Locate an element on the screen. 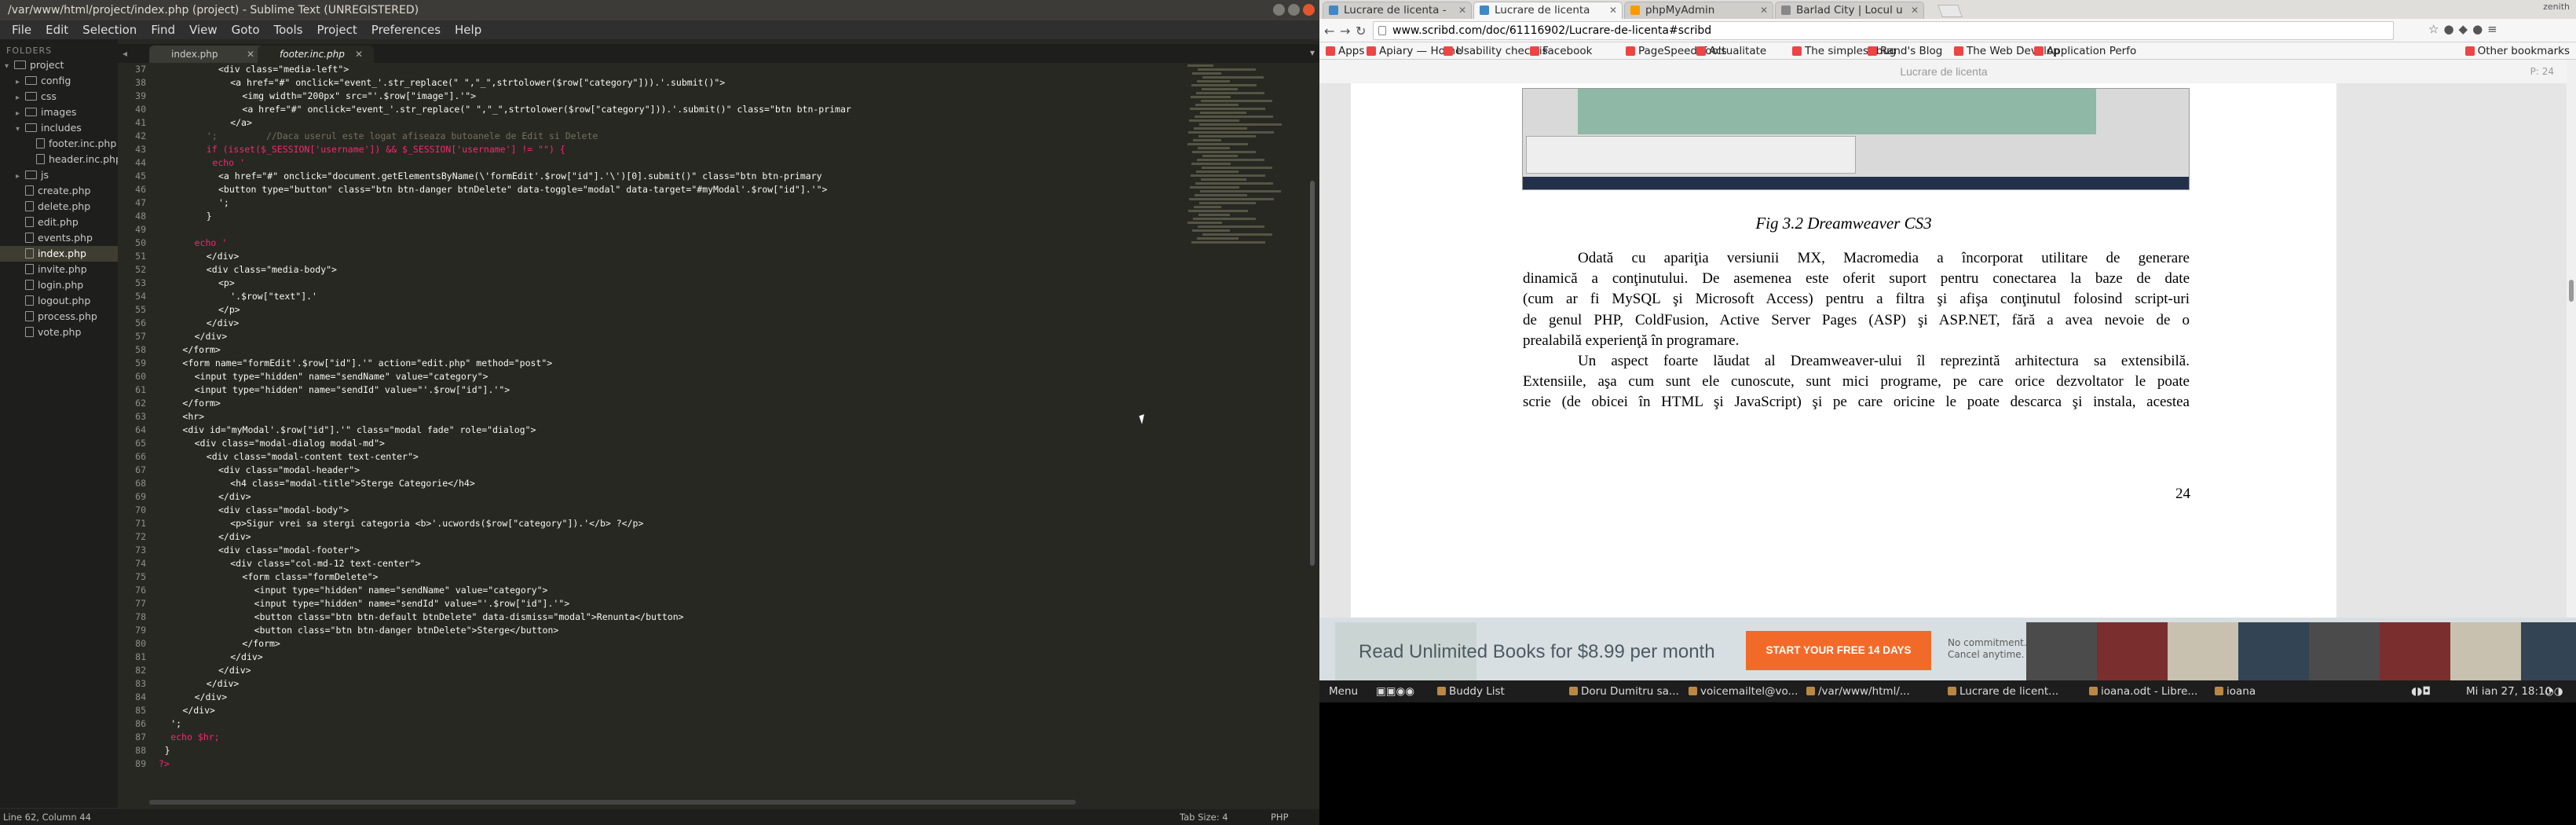  tab-index-php: index.php ✕ is located at coordinates (207, 54).